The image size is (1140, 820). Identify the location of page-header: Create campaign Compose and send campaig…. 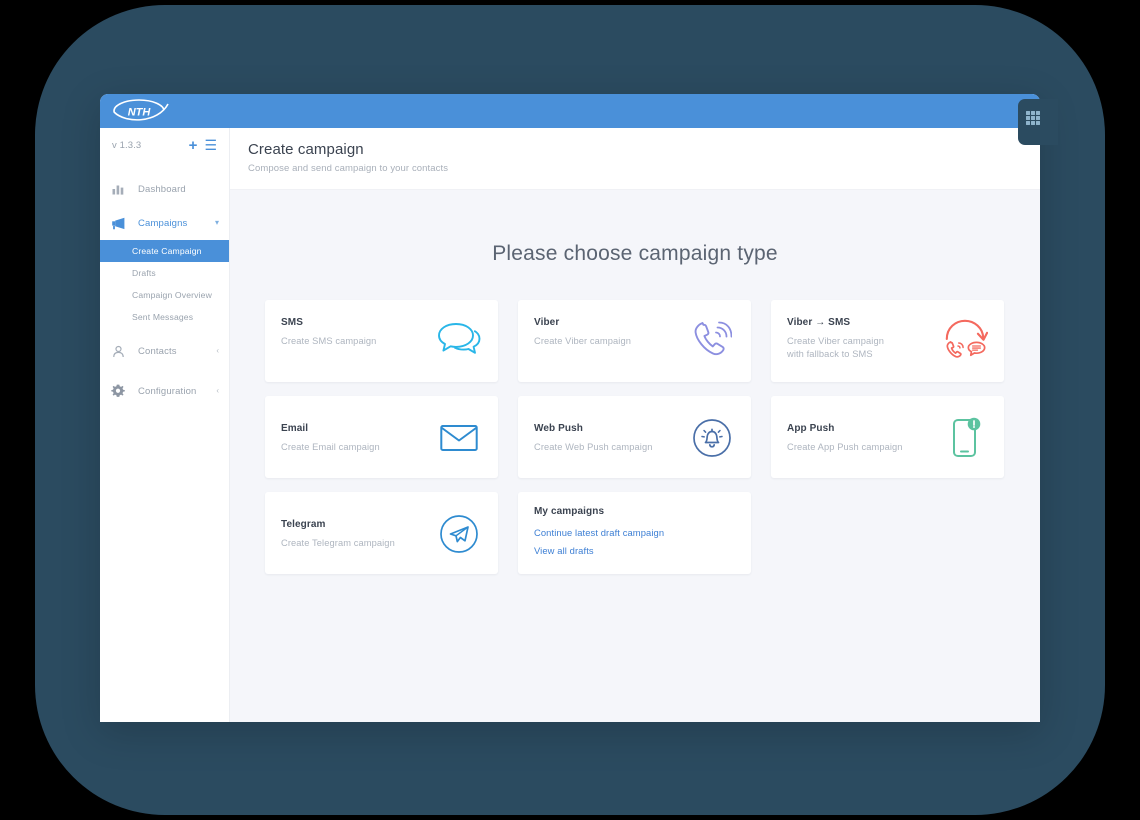
(635, 159).